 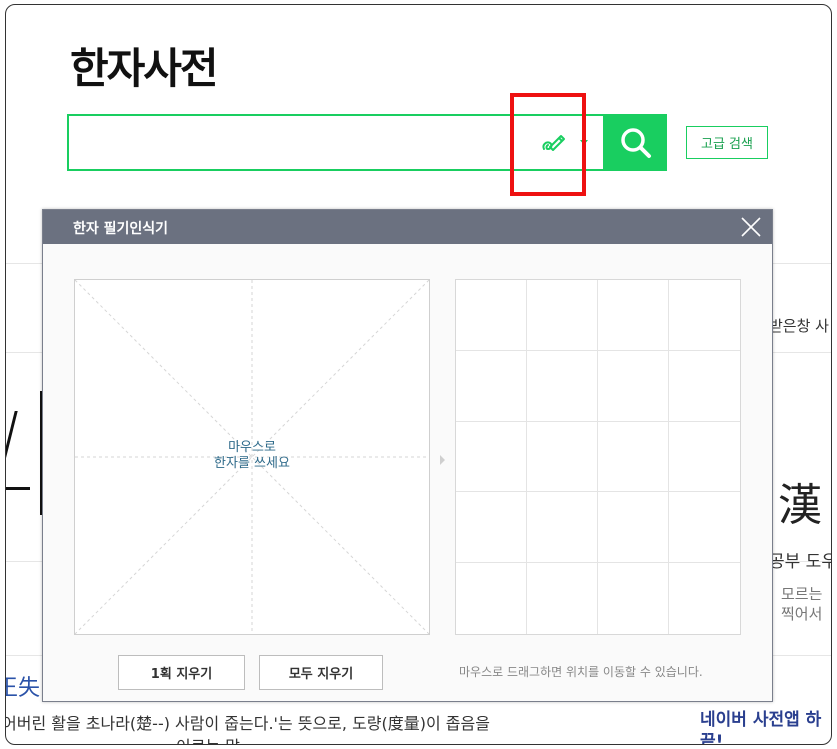 I want to click on canvas-hint-line: 한자를 쓰세요, so click(x=252, y=463).